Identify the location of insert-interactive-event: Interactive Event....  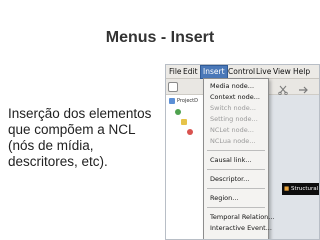
(241, 228).